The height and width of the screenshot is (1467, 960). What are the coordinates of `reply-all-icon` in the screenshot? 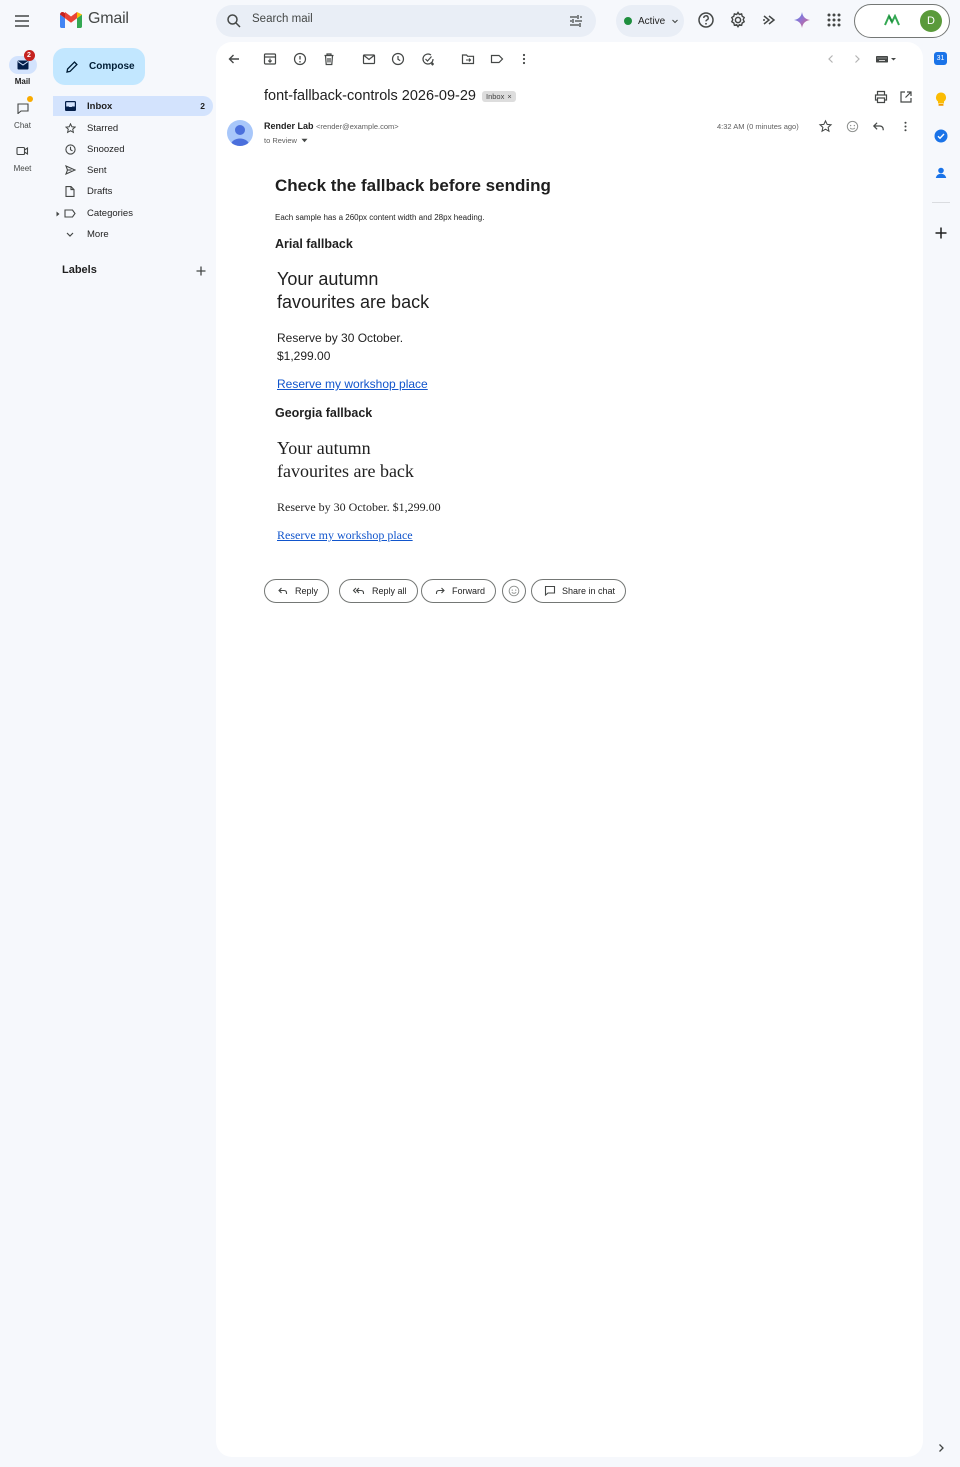 It's located at (358, 590).